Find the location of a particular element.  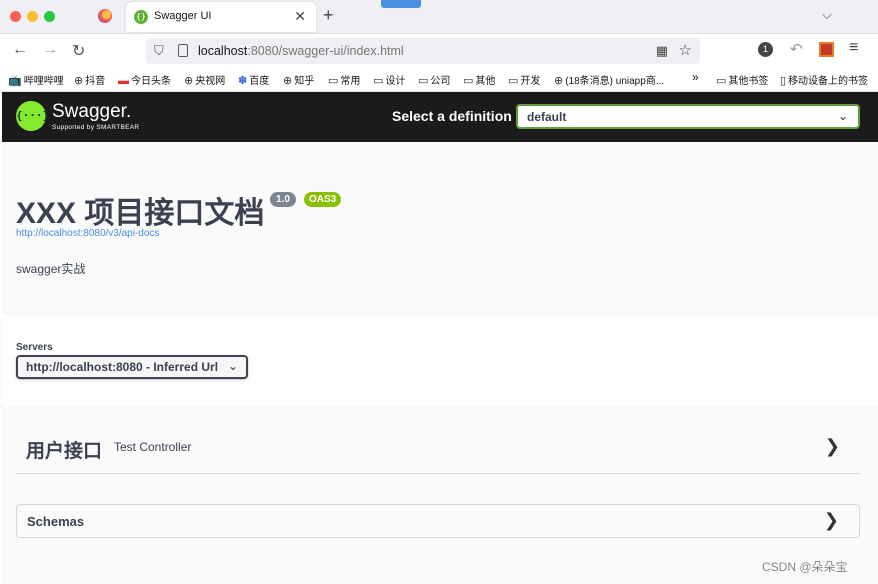

browser-tab-bar: {} Swagger UI ✕ + ⌵ is located at coordinates (439, 17).